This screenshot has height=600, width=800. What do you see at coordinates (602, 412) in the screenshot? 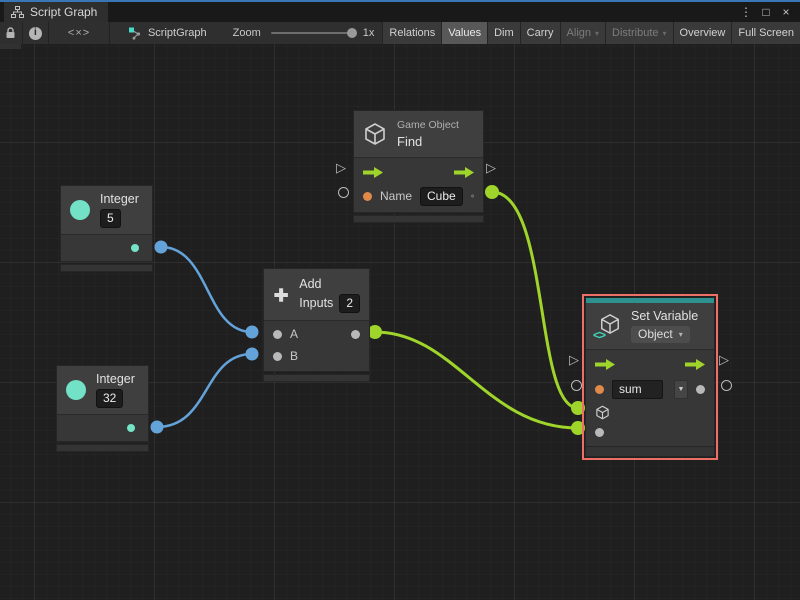
I see `object-port-cube-icon` at bounding box center [602, 412].